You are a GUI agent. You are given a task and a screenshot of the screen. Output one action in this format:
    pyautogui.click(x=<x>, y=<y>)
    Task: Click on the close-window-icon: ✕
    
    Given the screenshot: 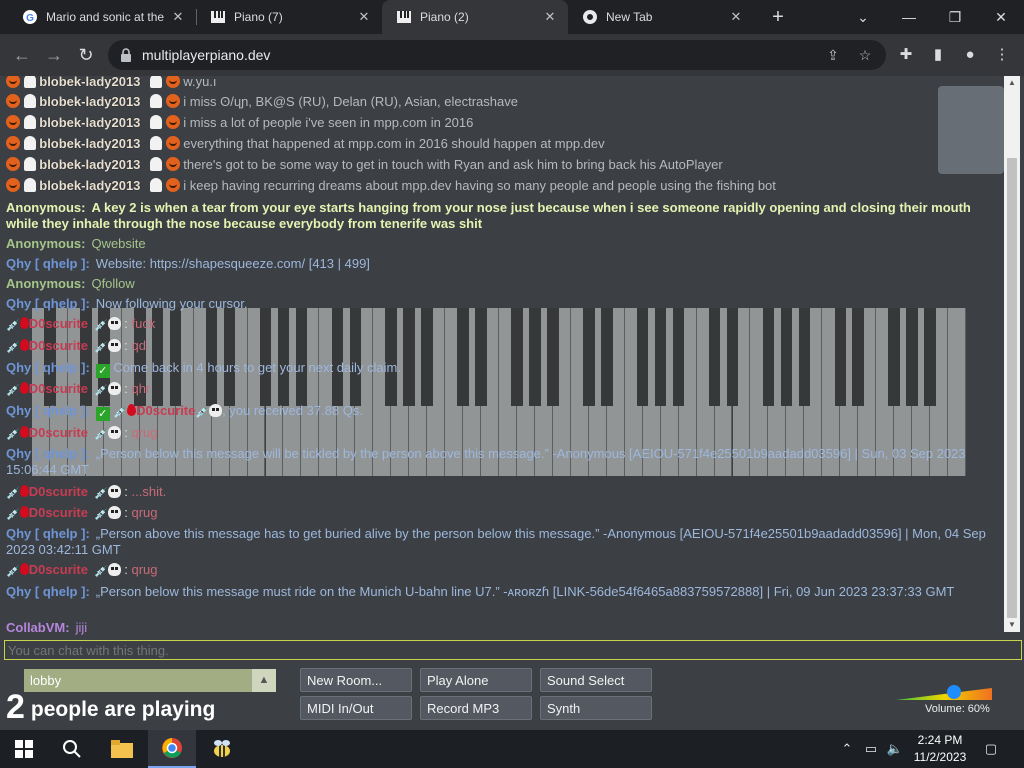 What is the action you would take?
    pyautogui.click(x=1001, y=17)
    